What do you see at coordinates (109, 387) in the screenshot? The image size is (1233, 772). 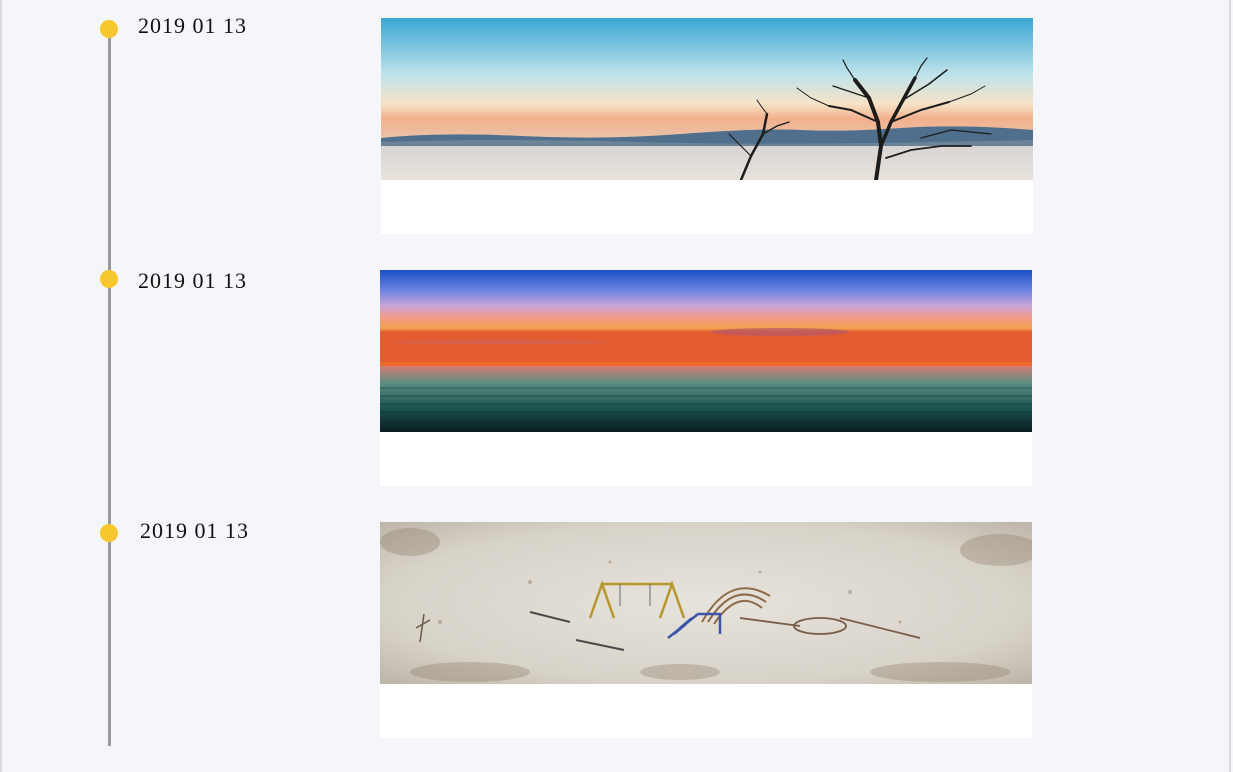 I see `timeline-line` at bounding box center [109, 387].